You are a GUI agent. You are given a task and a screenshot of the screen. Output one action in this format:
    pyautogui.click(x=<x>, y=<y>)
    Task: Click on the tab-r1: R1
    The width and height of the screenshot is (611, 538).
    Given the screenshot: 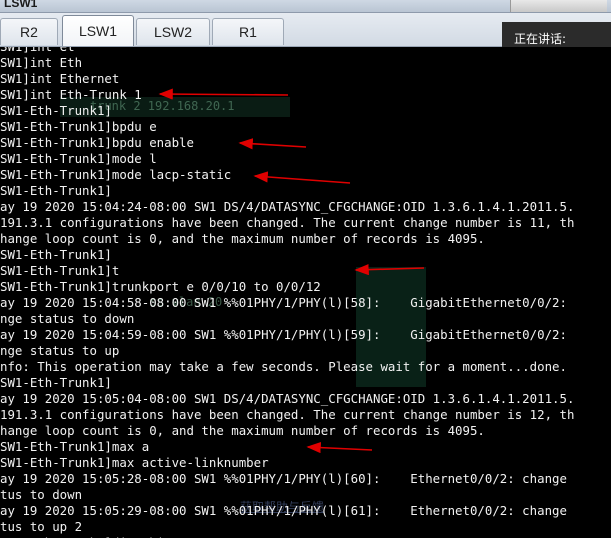 What is the action you would take?
    pyautogui.click(x=248, y=31)
    